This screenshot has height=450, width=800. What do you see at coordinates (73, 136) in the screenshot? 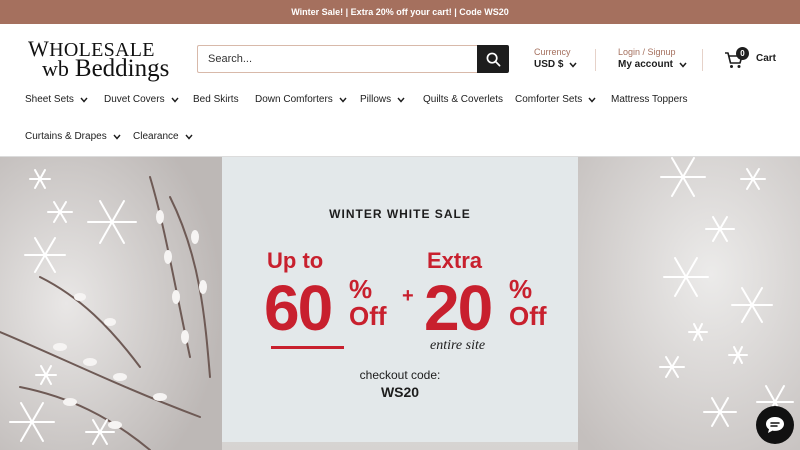
I see `nav-curtains-drapes: Curtains & Drapes` at bounding box center [73, 136].